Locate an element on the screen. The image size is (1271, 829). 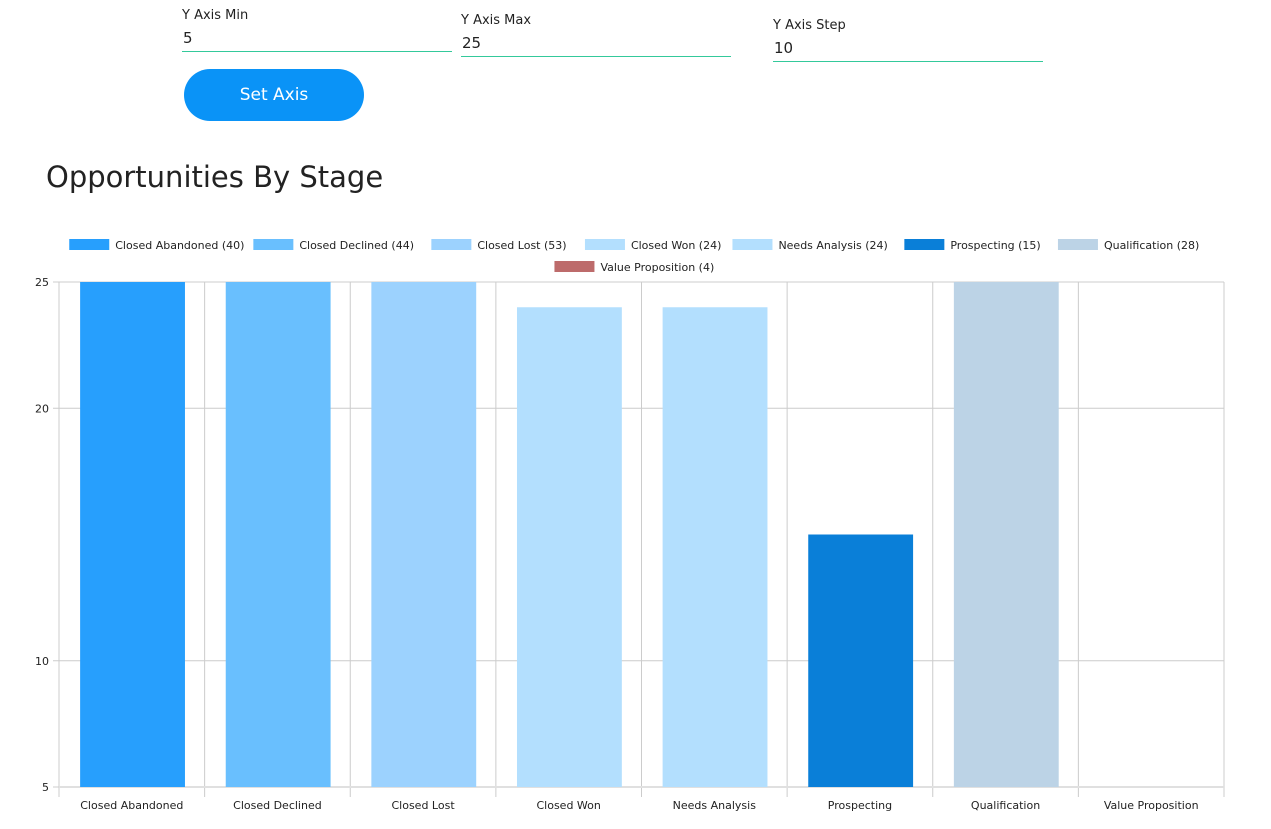
legend-item: Closed Declined (44) is located at coordinates (333, 245).